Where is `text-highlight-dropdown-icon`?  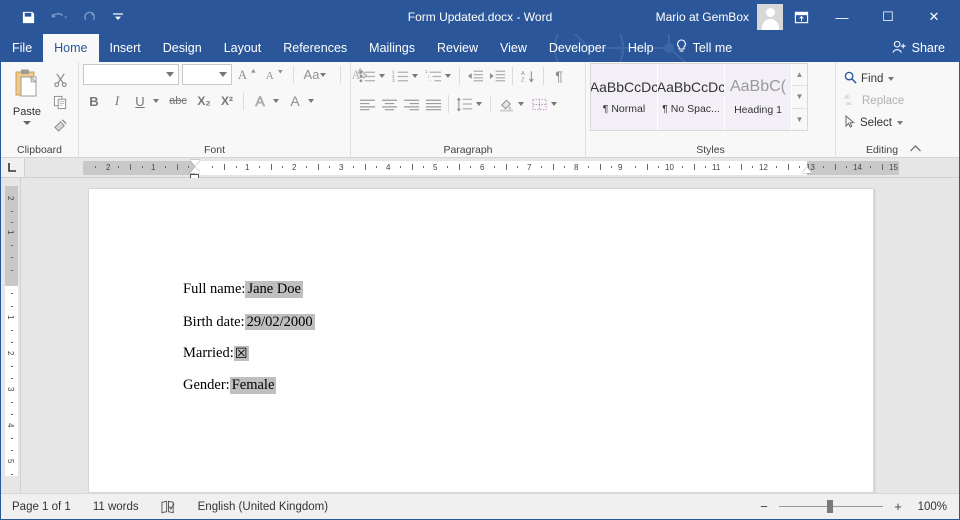 text-highlight-dropdown-icon is located at coordinates (311, 101).